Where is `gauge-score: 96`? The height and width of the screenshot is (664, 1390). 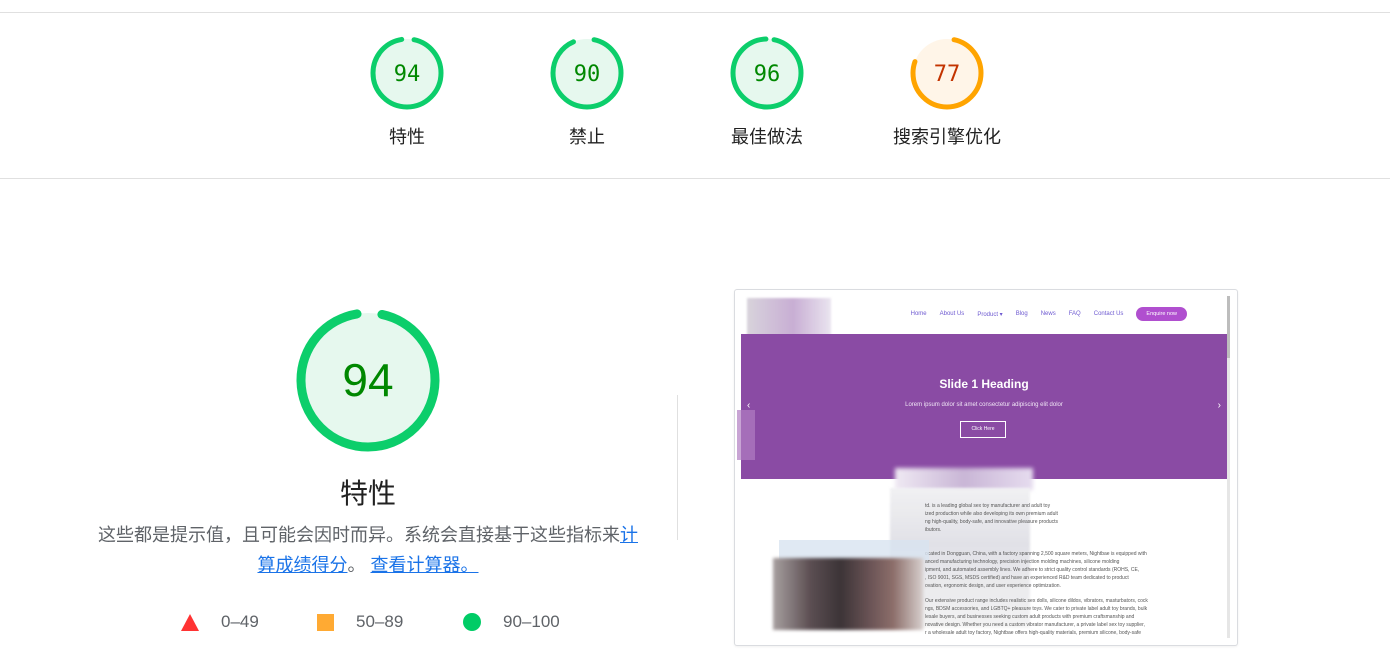 gauge-score: 96 is located at coordinates (767, 74).